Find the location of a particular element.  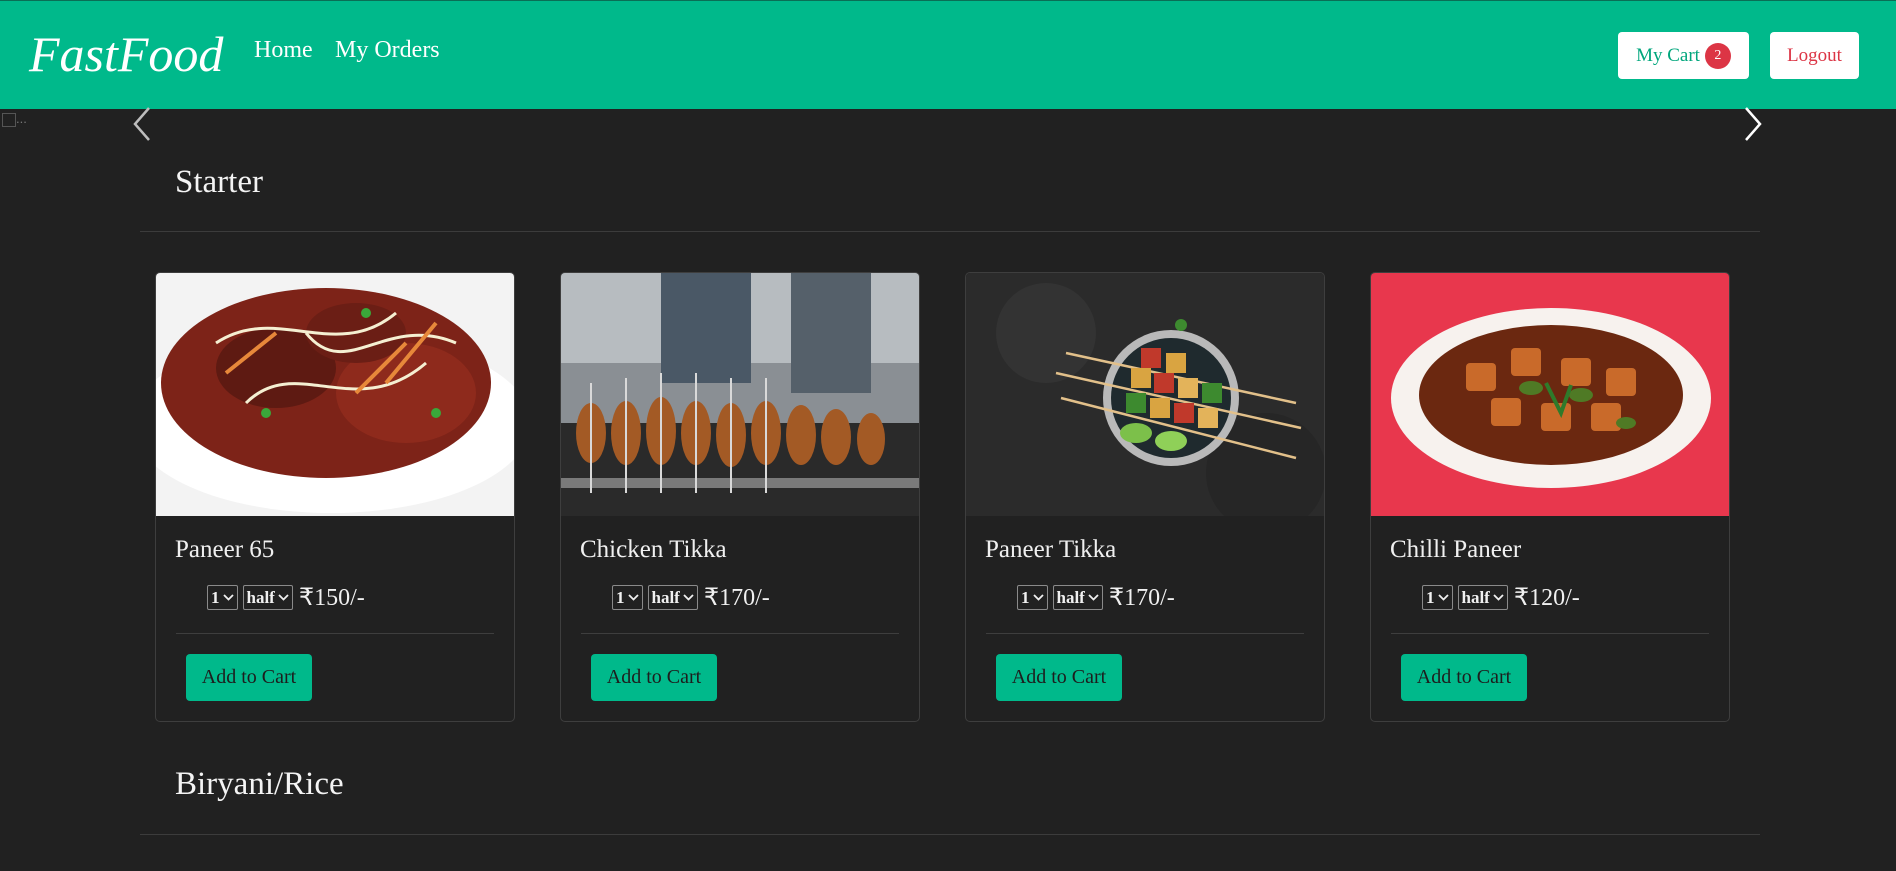

food-card: Chilli Paneer 1 half ₹120/- Add to Cart is located at coordinates (1550, 497).